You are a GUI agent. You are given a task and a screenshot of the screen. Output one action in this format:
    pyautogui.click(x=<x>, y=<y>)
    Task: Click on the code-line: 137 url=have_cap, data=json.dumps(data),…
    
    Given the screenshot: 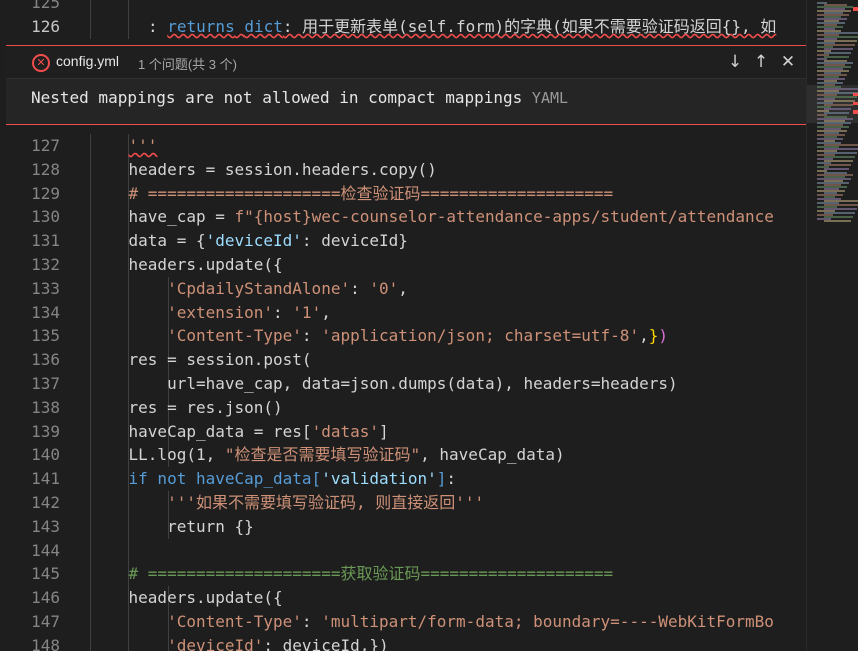 What is the action you would take?
    pyautogui.click(x=403, y=384)
    